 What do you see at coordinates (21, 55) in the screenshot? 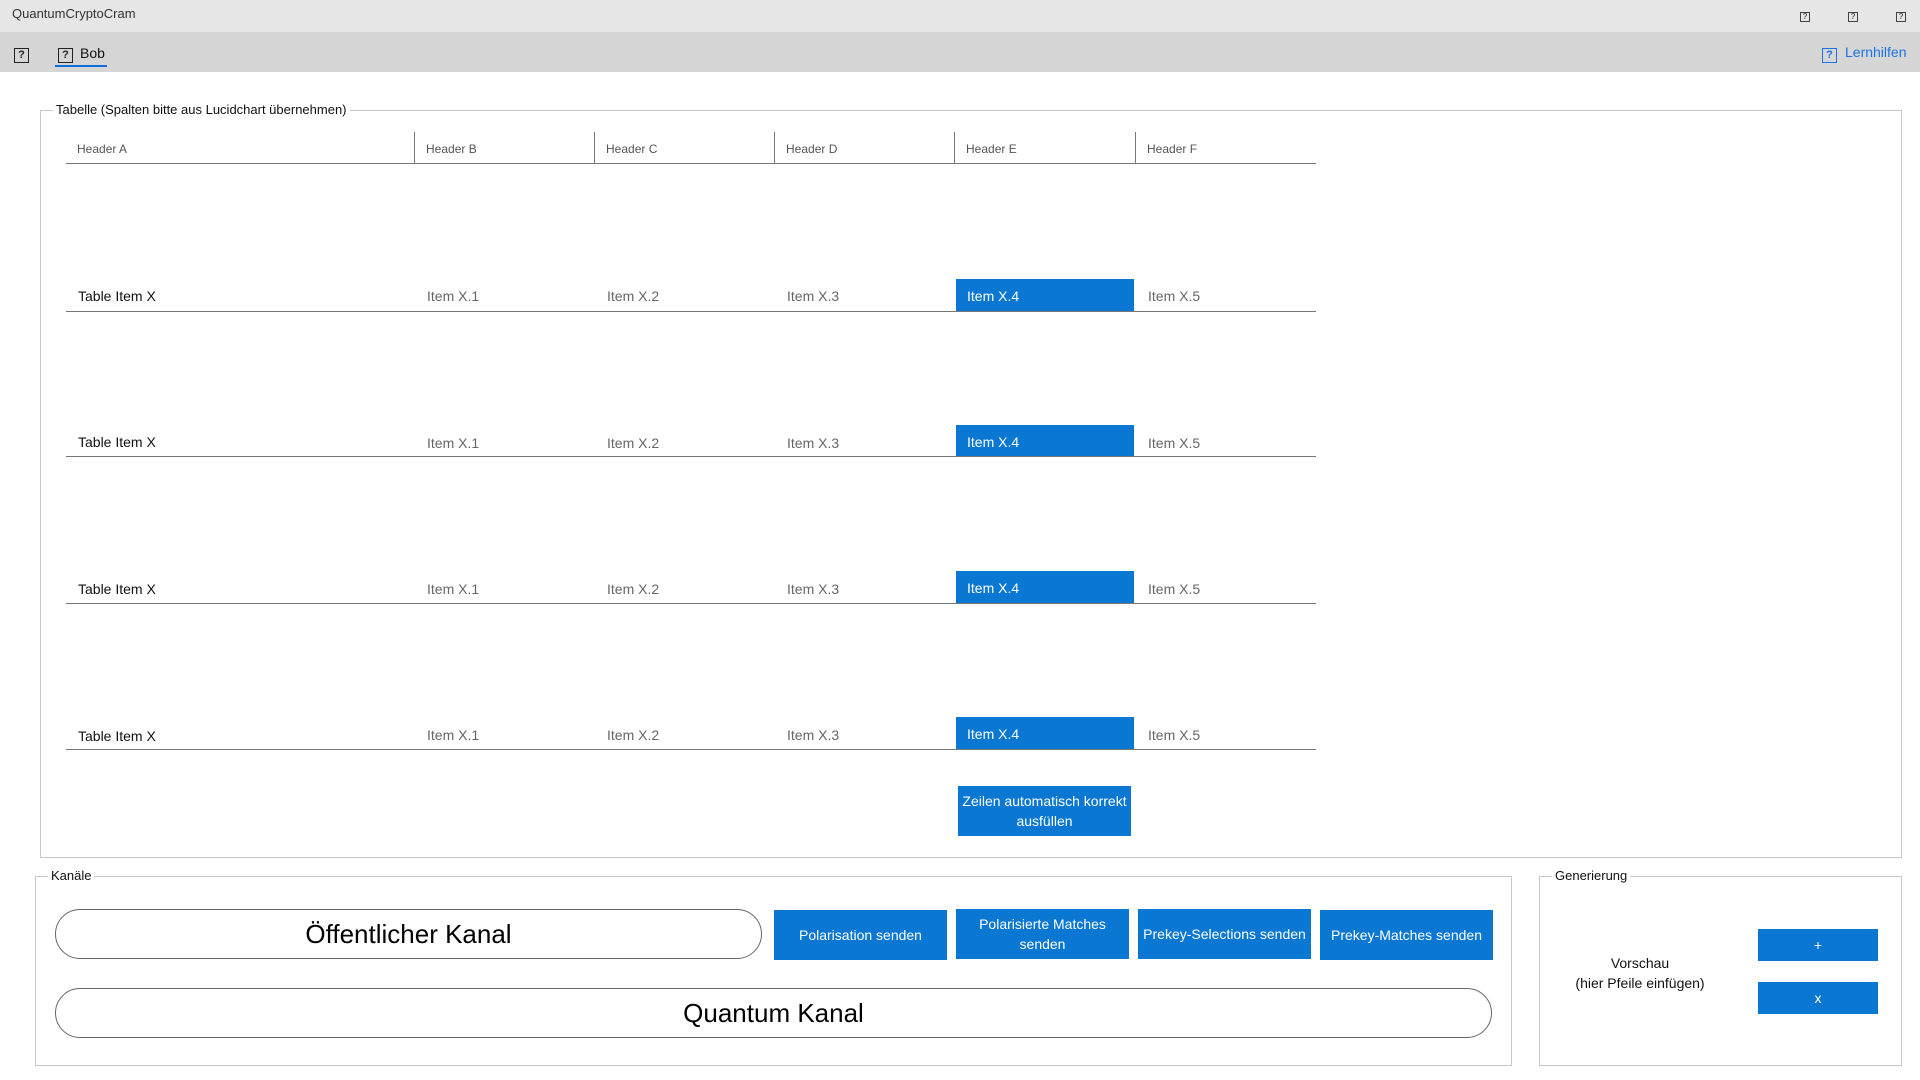
I see `help-icon: ?` at bounding box center [21, 55].